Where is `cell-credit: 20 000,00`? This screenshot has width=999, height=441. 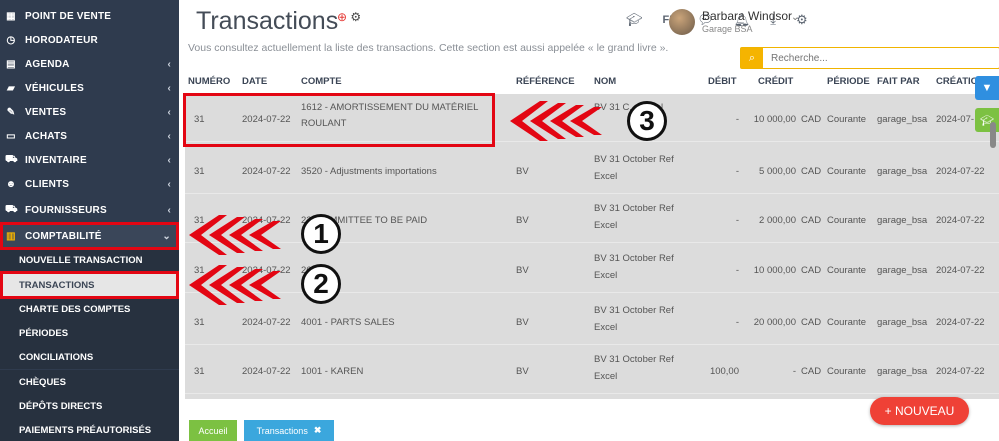
cell-credit: 20 000,00 is located at coordinates (774, 322).